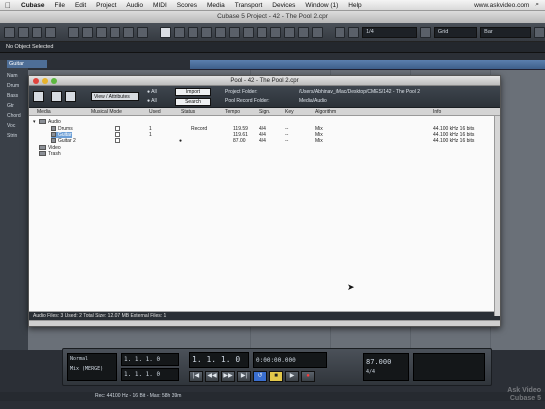 The image size is (545, 409). Describe the element at coordinates (38, 96) in the screenshot. I see `pool-info-icon` at that location.